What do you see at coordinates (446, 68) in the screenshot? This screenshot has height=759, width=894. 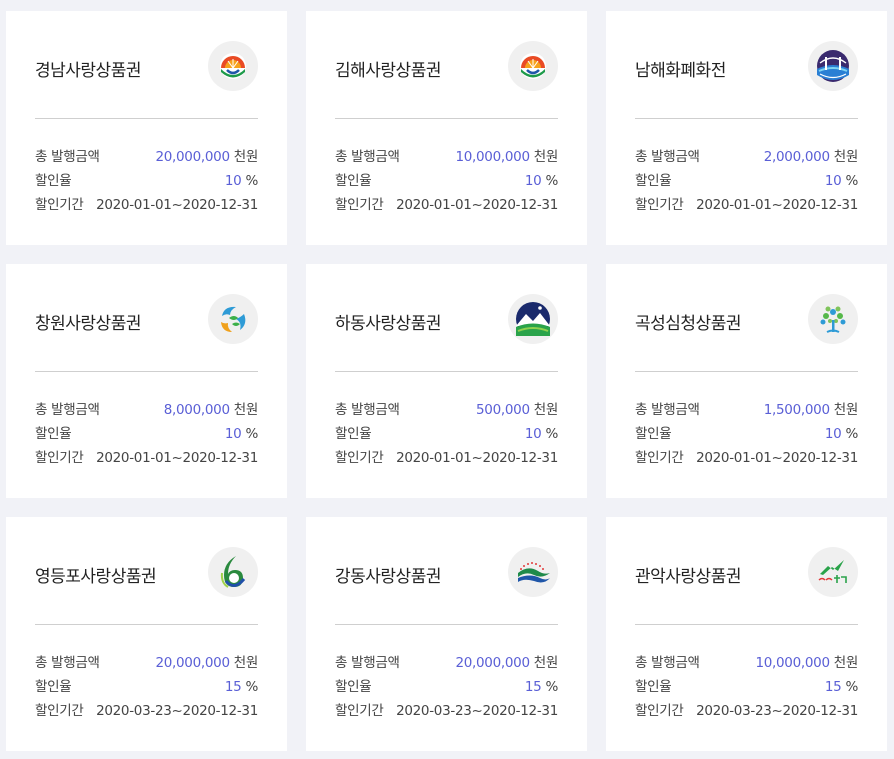 I see `card-header: 김해사랑상품권` at bounding box center [446, 68].